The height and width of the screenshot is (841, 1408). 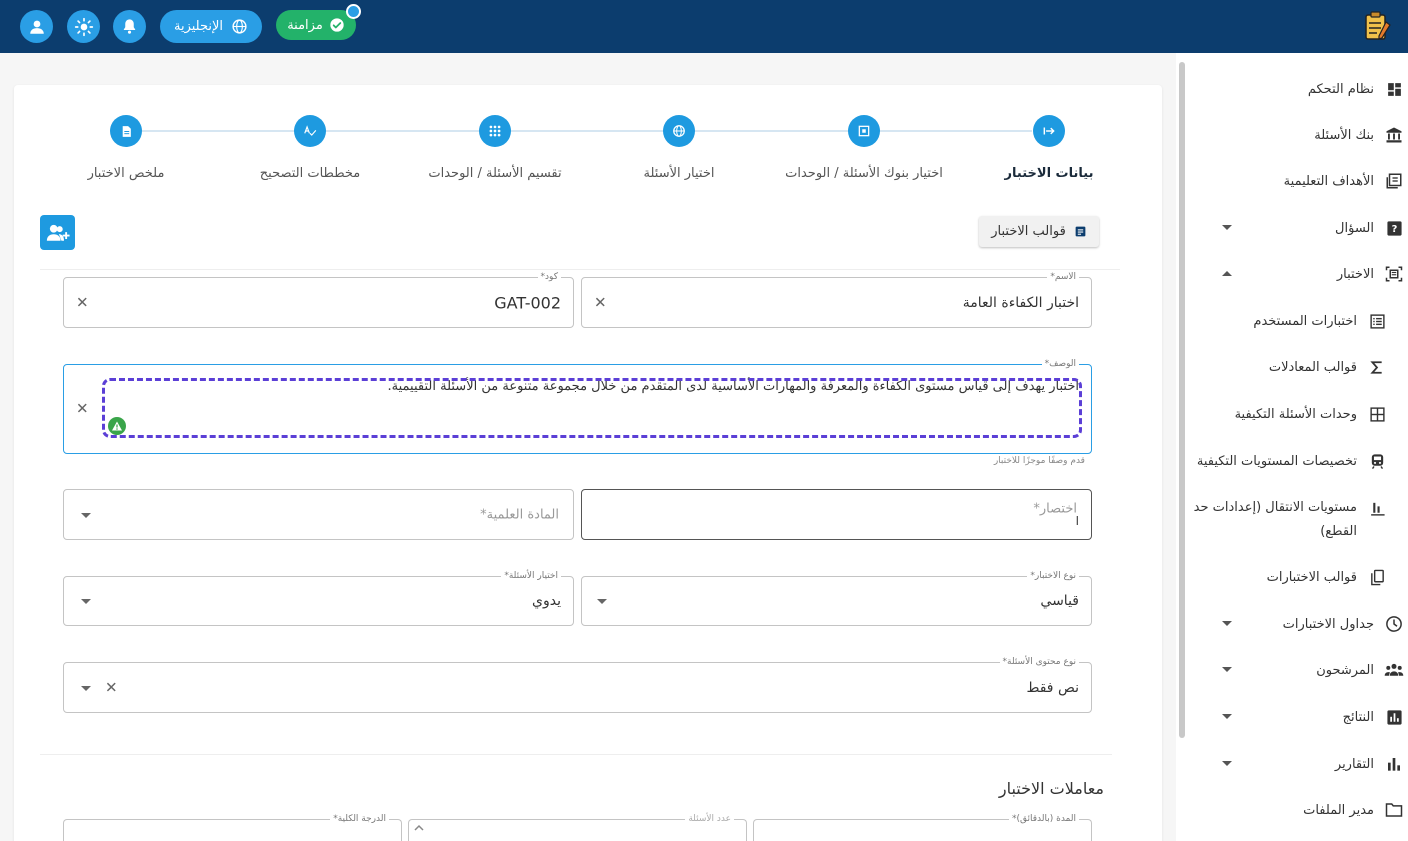 What do you see at coordinates (1049, 131) in the screenshot?
I see `step-test-data` at bounding box center [1049, 131].